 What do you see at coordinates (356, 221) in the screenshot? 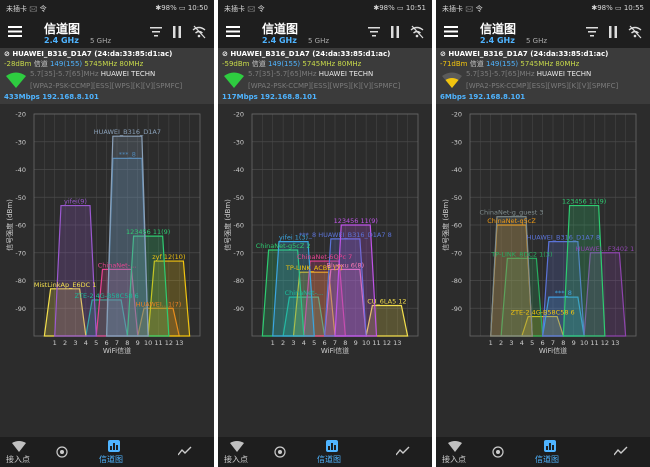
I see `series-label: 123456 11(9)` at bounding box center [356, 221].